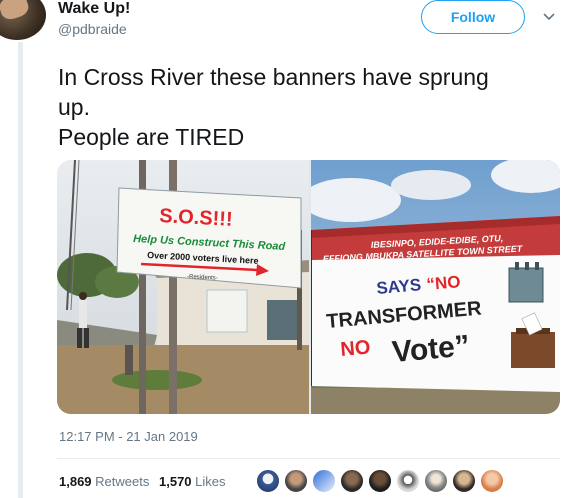  I want to click on tweet-line: In Cross River these banners have sprung, so click(273, 77).